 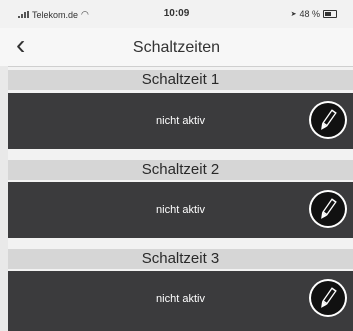 I want to click on battery-percent: 48 %, so click(x=309, y=14).